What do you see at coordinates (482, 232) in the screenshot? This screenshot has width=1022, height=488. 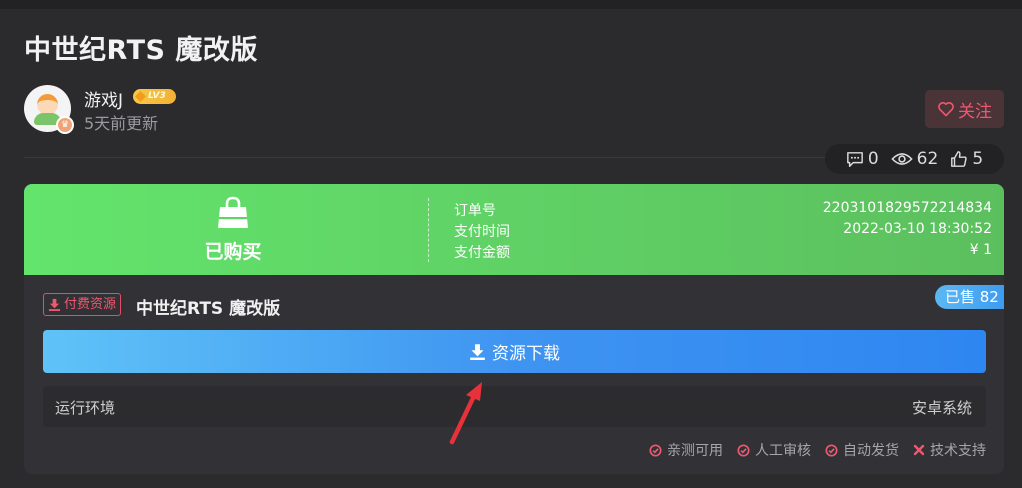 I see `pay-time-label: 支付时间` at bounding box center [482, 232].